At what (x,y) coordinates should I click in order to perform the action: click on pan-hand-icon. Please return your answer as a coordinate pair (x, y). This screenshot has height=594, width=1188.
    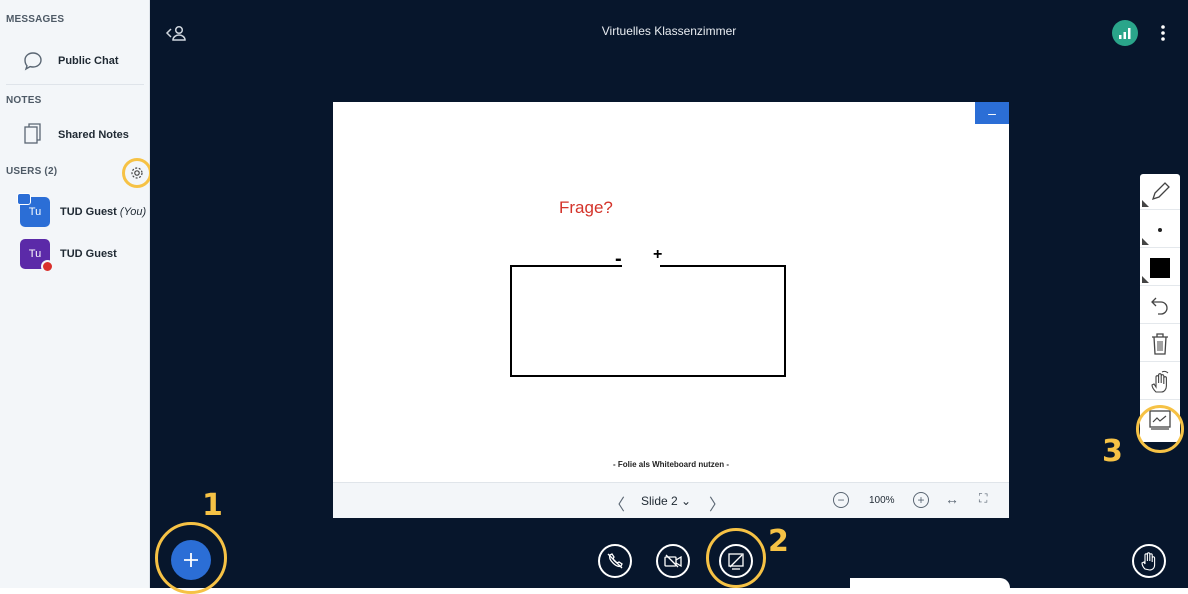
    Looking at the image, I should click on (1160, 381).